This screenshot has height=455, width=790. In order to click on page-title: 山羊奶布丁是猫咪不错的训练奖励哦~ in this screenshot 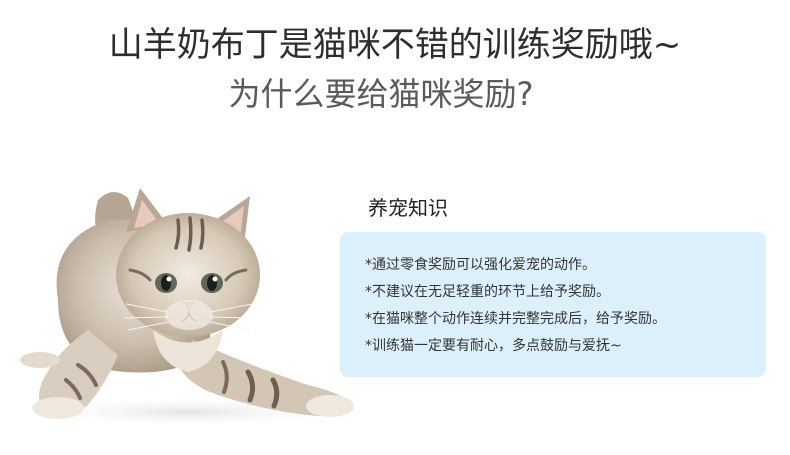, I will do `click(395, 45)`.